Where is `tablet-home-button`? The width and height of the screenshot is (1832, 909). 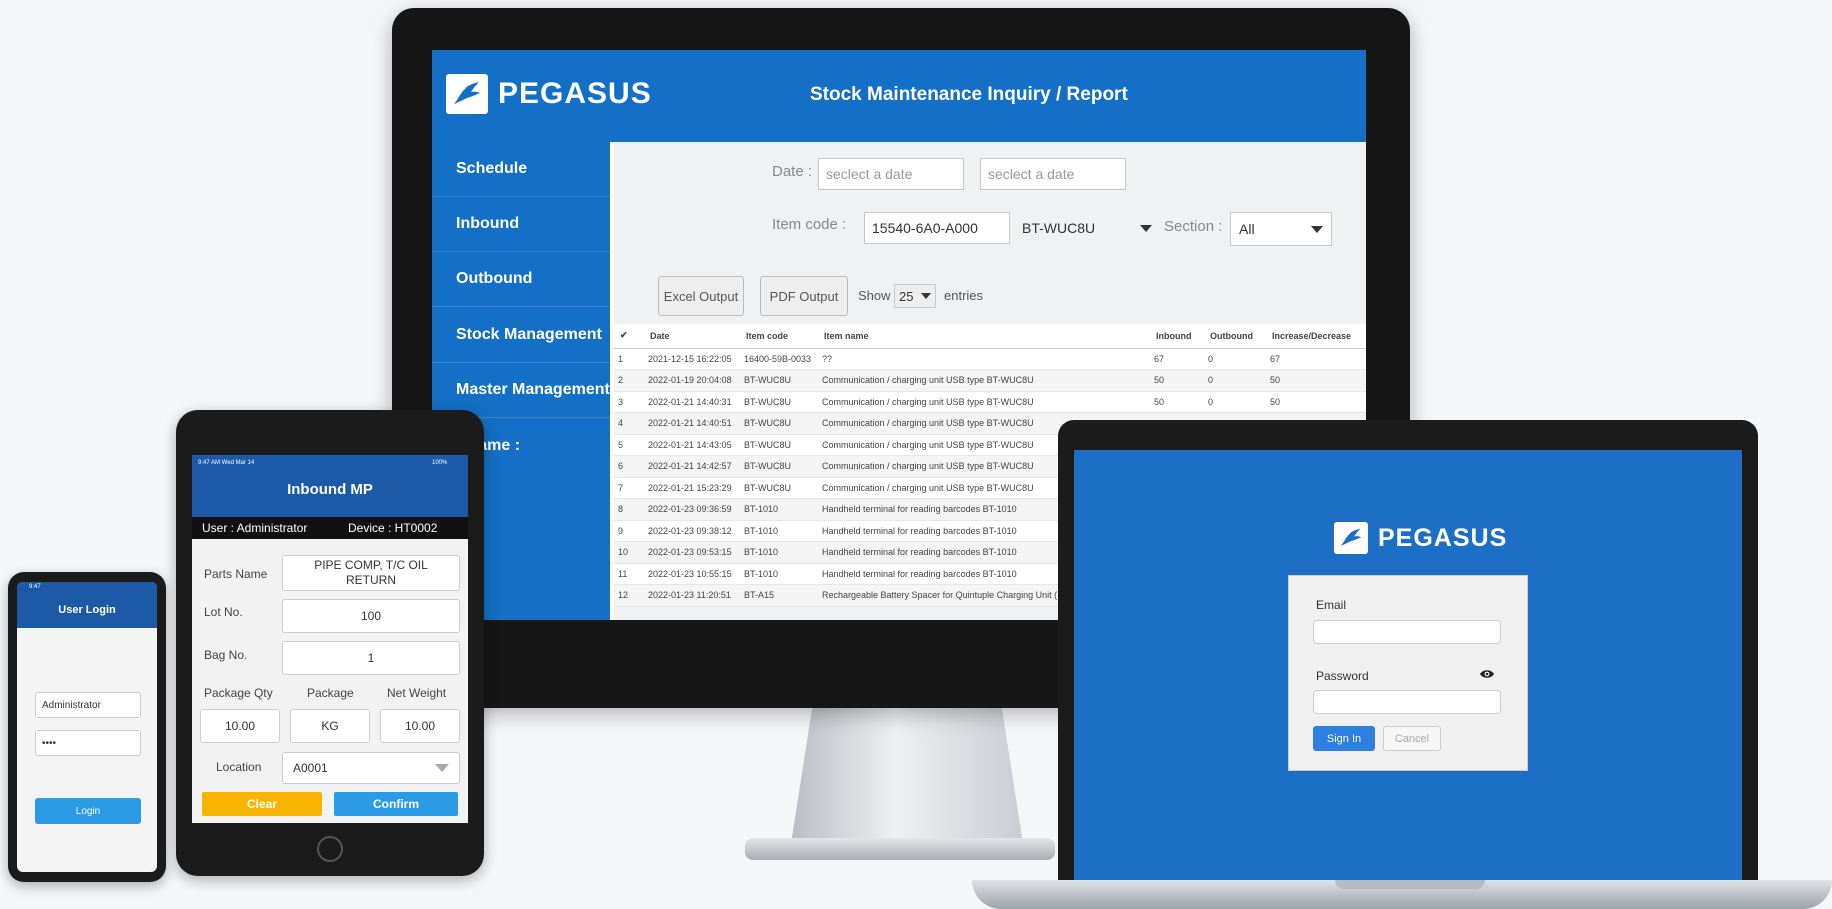
tablet-home-button is located at coordinates (330, 849).